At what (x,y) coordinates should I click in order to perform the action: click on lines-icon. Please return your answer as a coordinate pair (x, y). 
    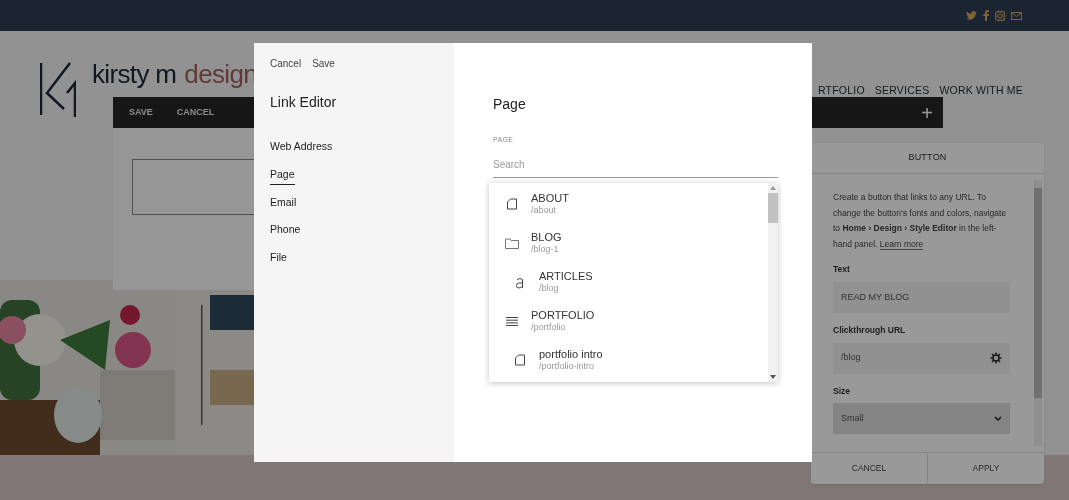
    Looking at the image, I should click on (512, 321).